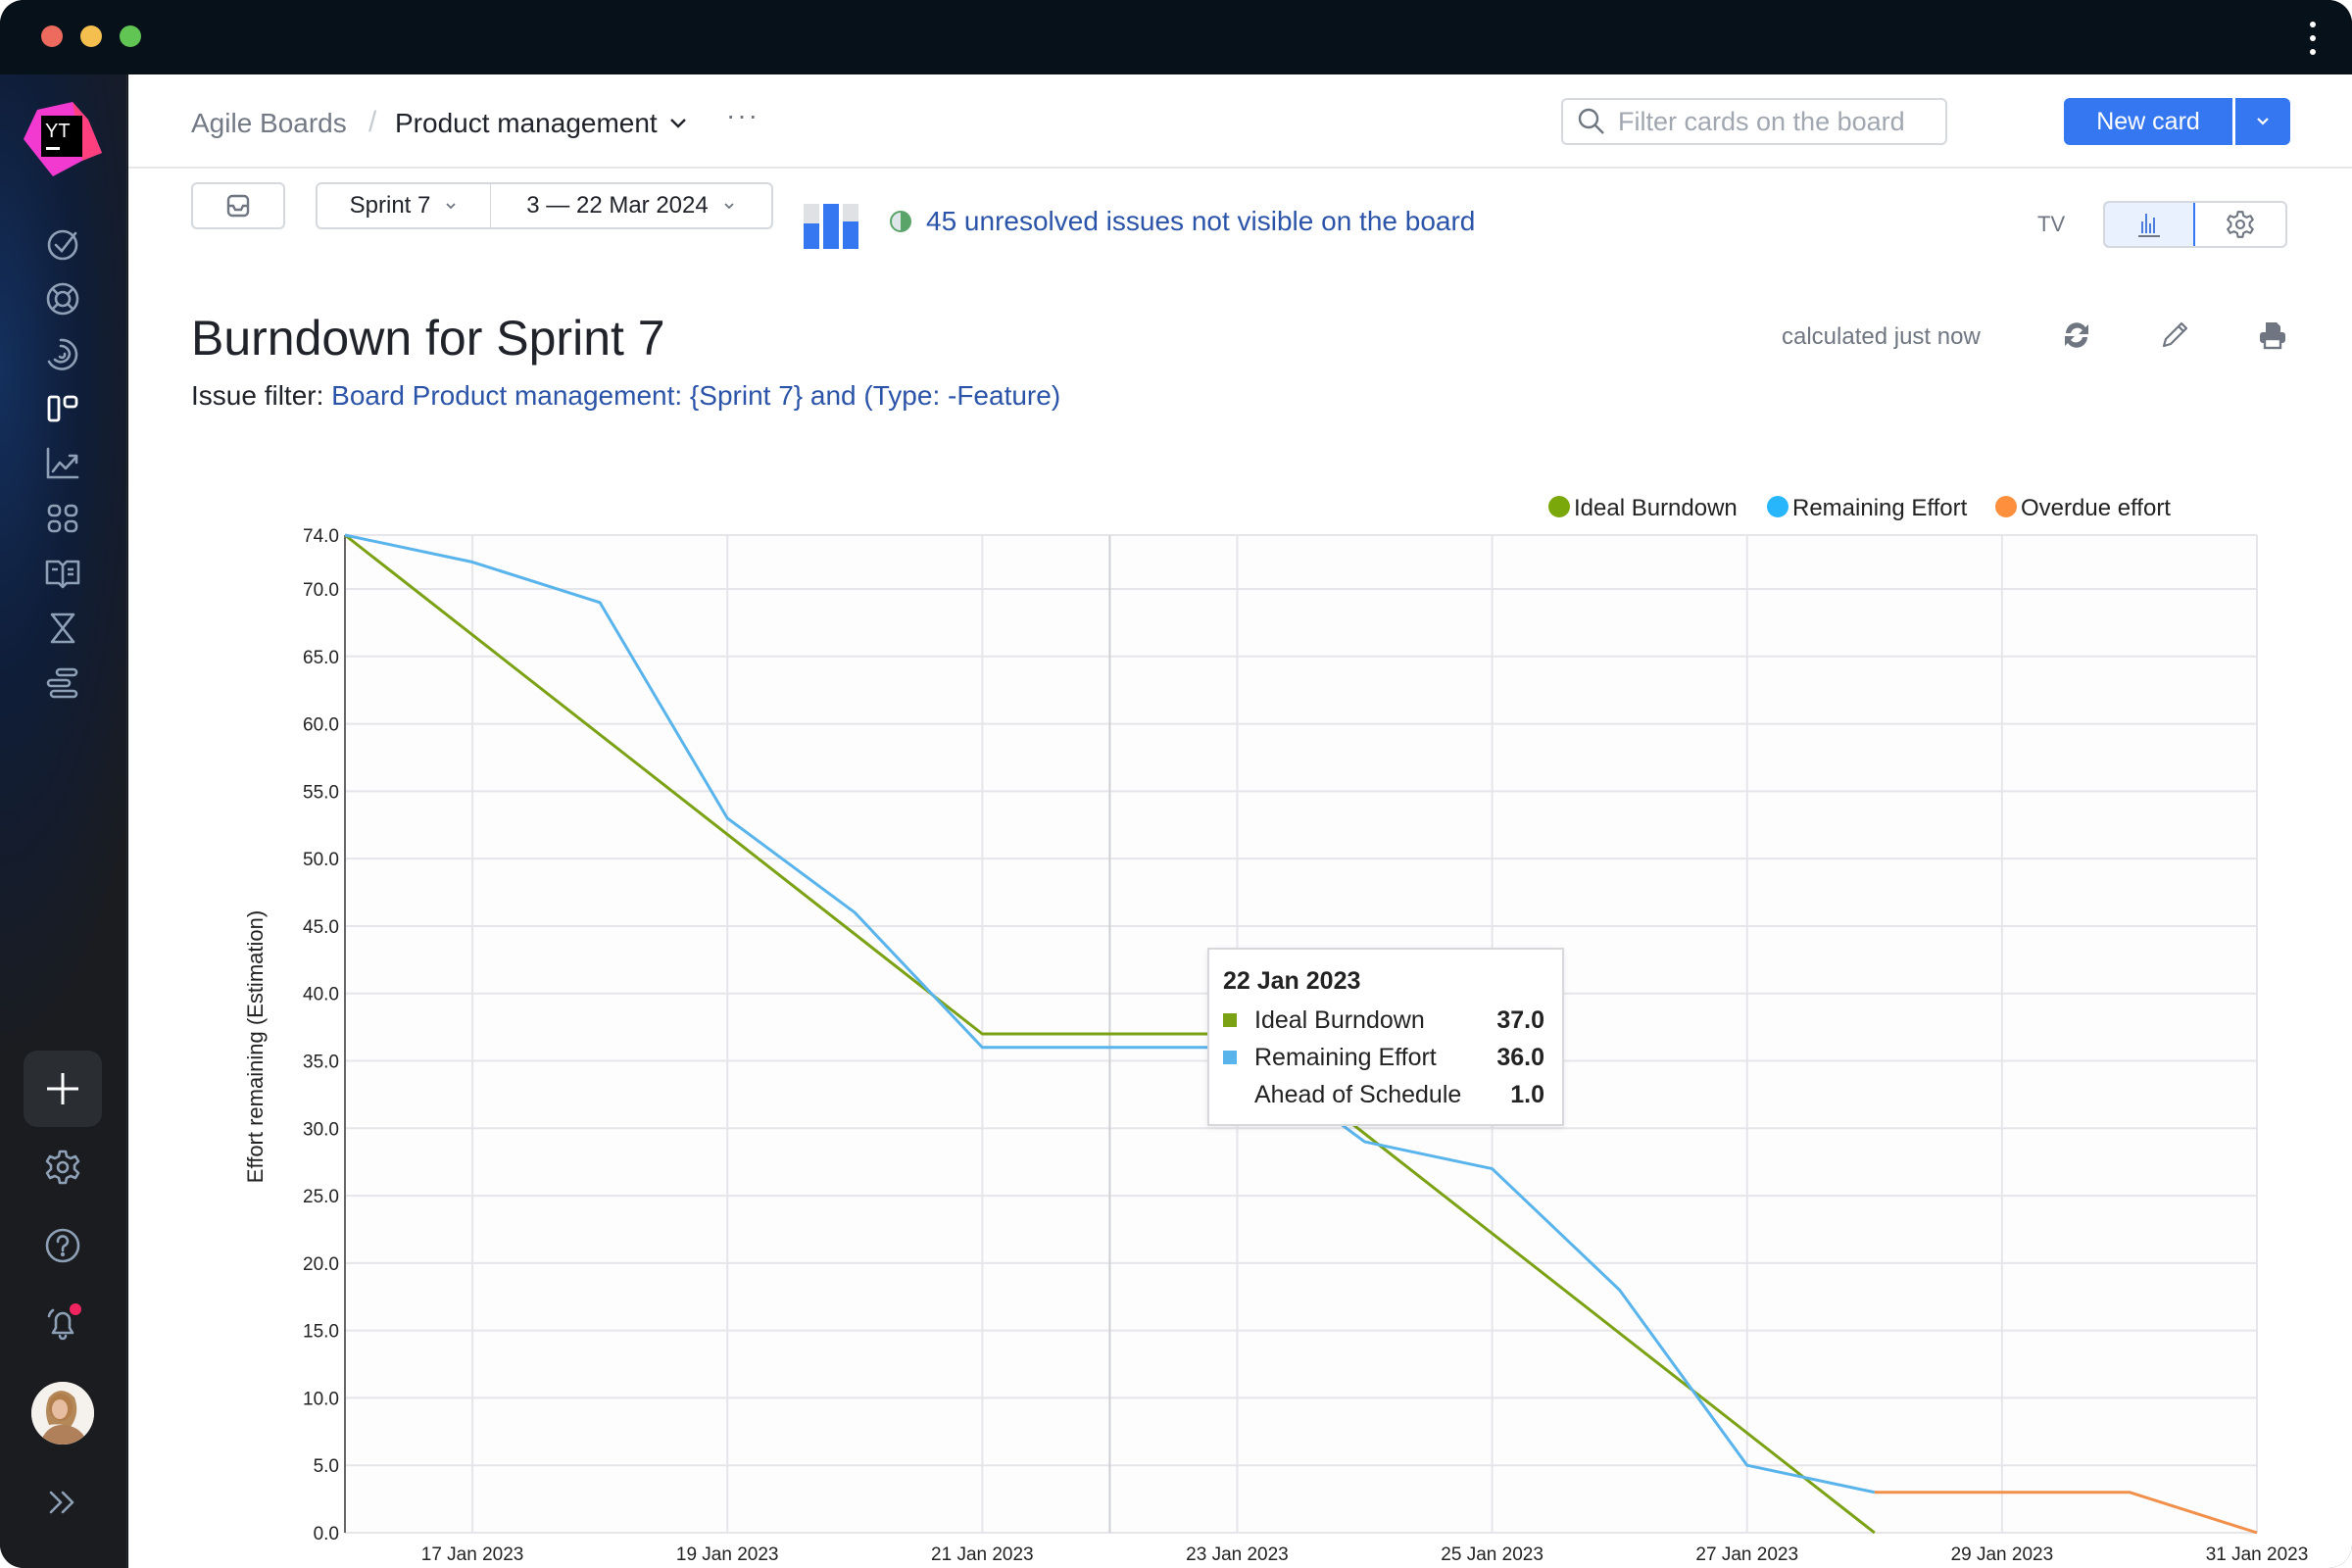 The image size is (2352, 1568). I want to click on x-tick-label: 19 Jan 2023, so click(727, 1554).